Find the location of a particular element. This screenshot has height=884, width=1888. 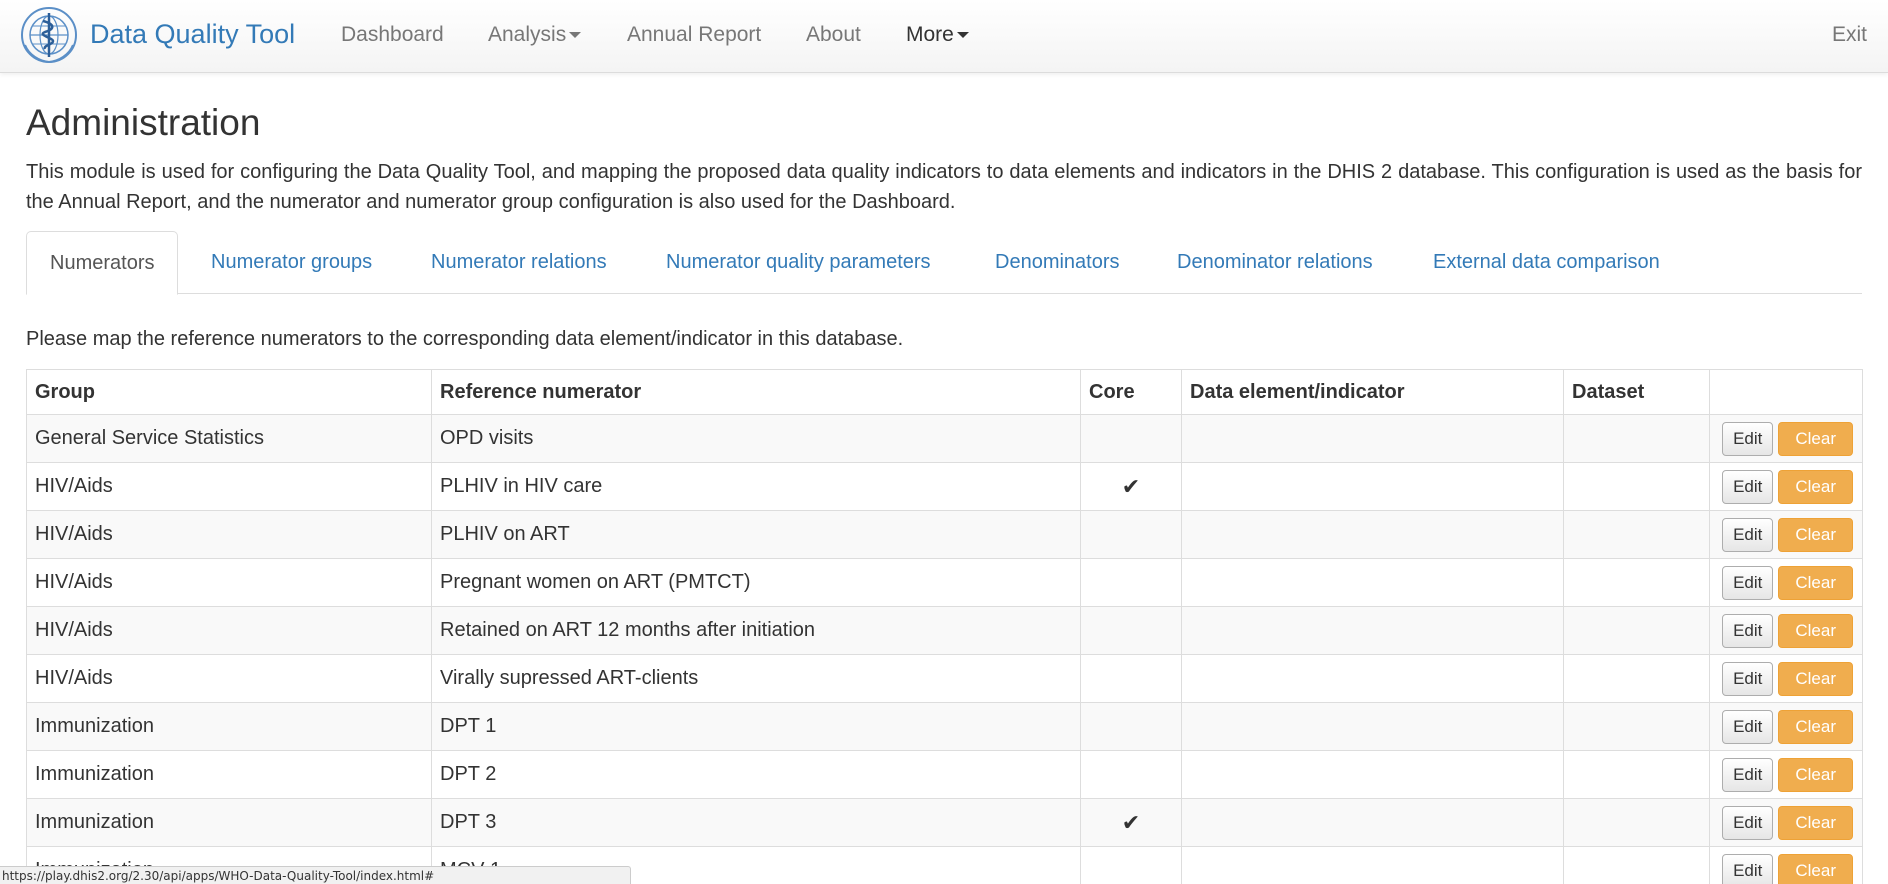

nav-annual-report: Annual Report is located at coordinates (694, 35).